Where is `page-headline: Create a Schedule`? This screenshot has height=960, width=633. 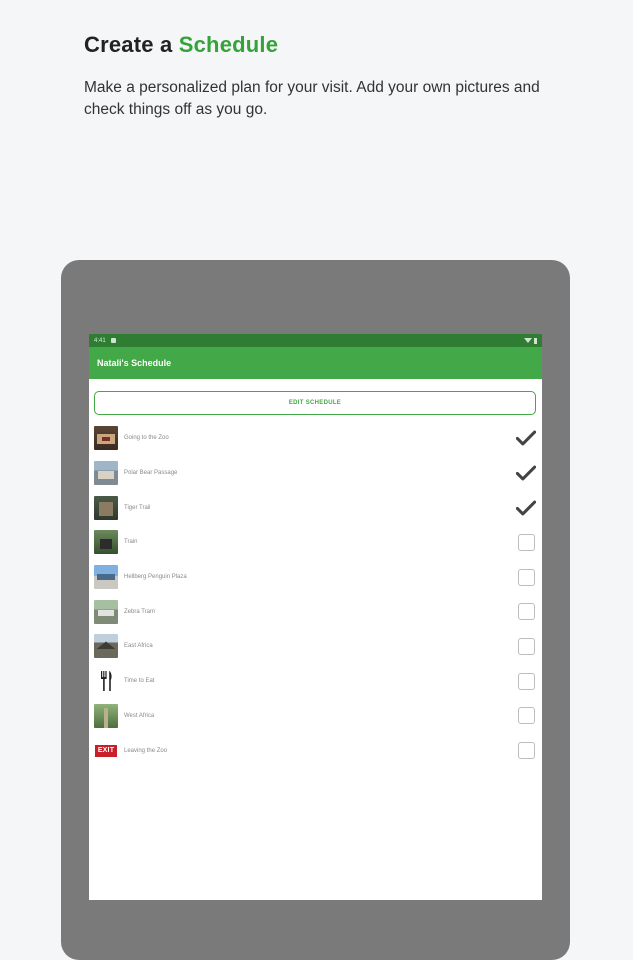
page-headline: Create a Schedule is located at coordinates (181, 45).